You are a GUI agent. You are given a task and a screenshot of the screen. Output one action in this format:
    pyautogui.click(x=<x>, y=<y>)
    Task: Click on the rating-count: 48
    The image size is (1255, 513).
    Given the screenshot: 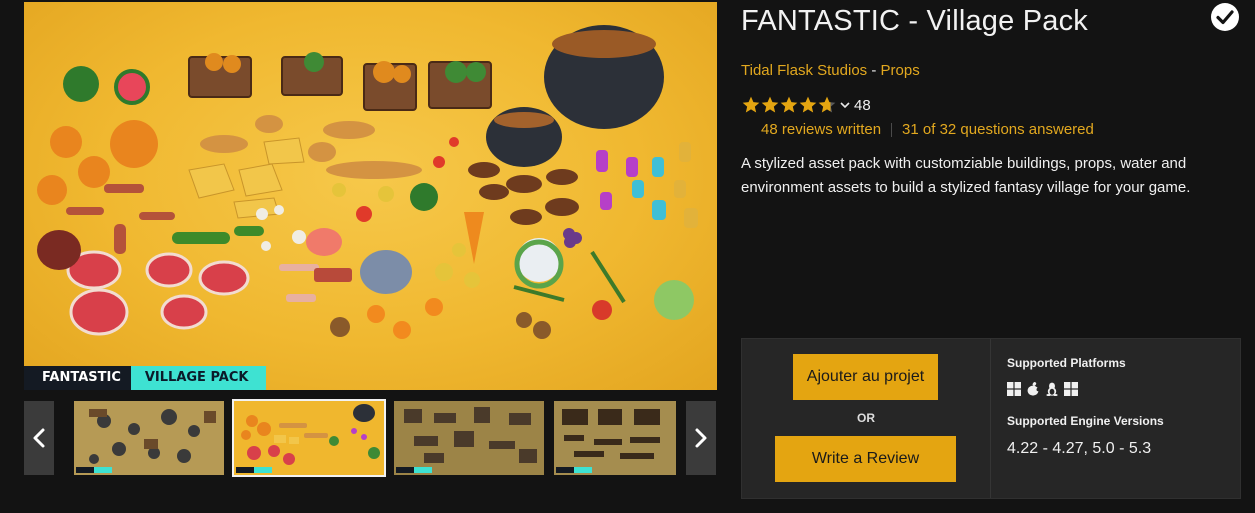 What is the action you would take?
    pyautogui.click(x=862, y=105)
    